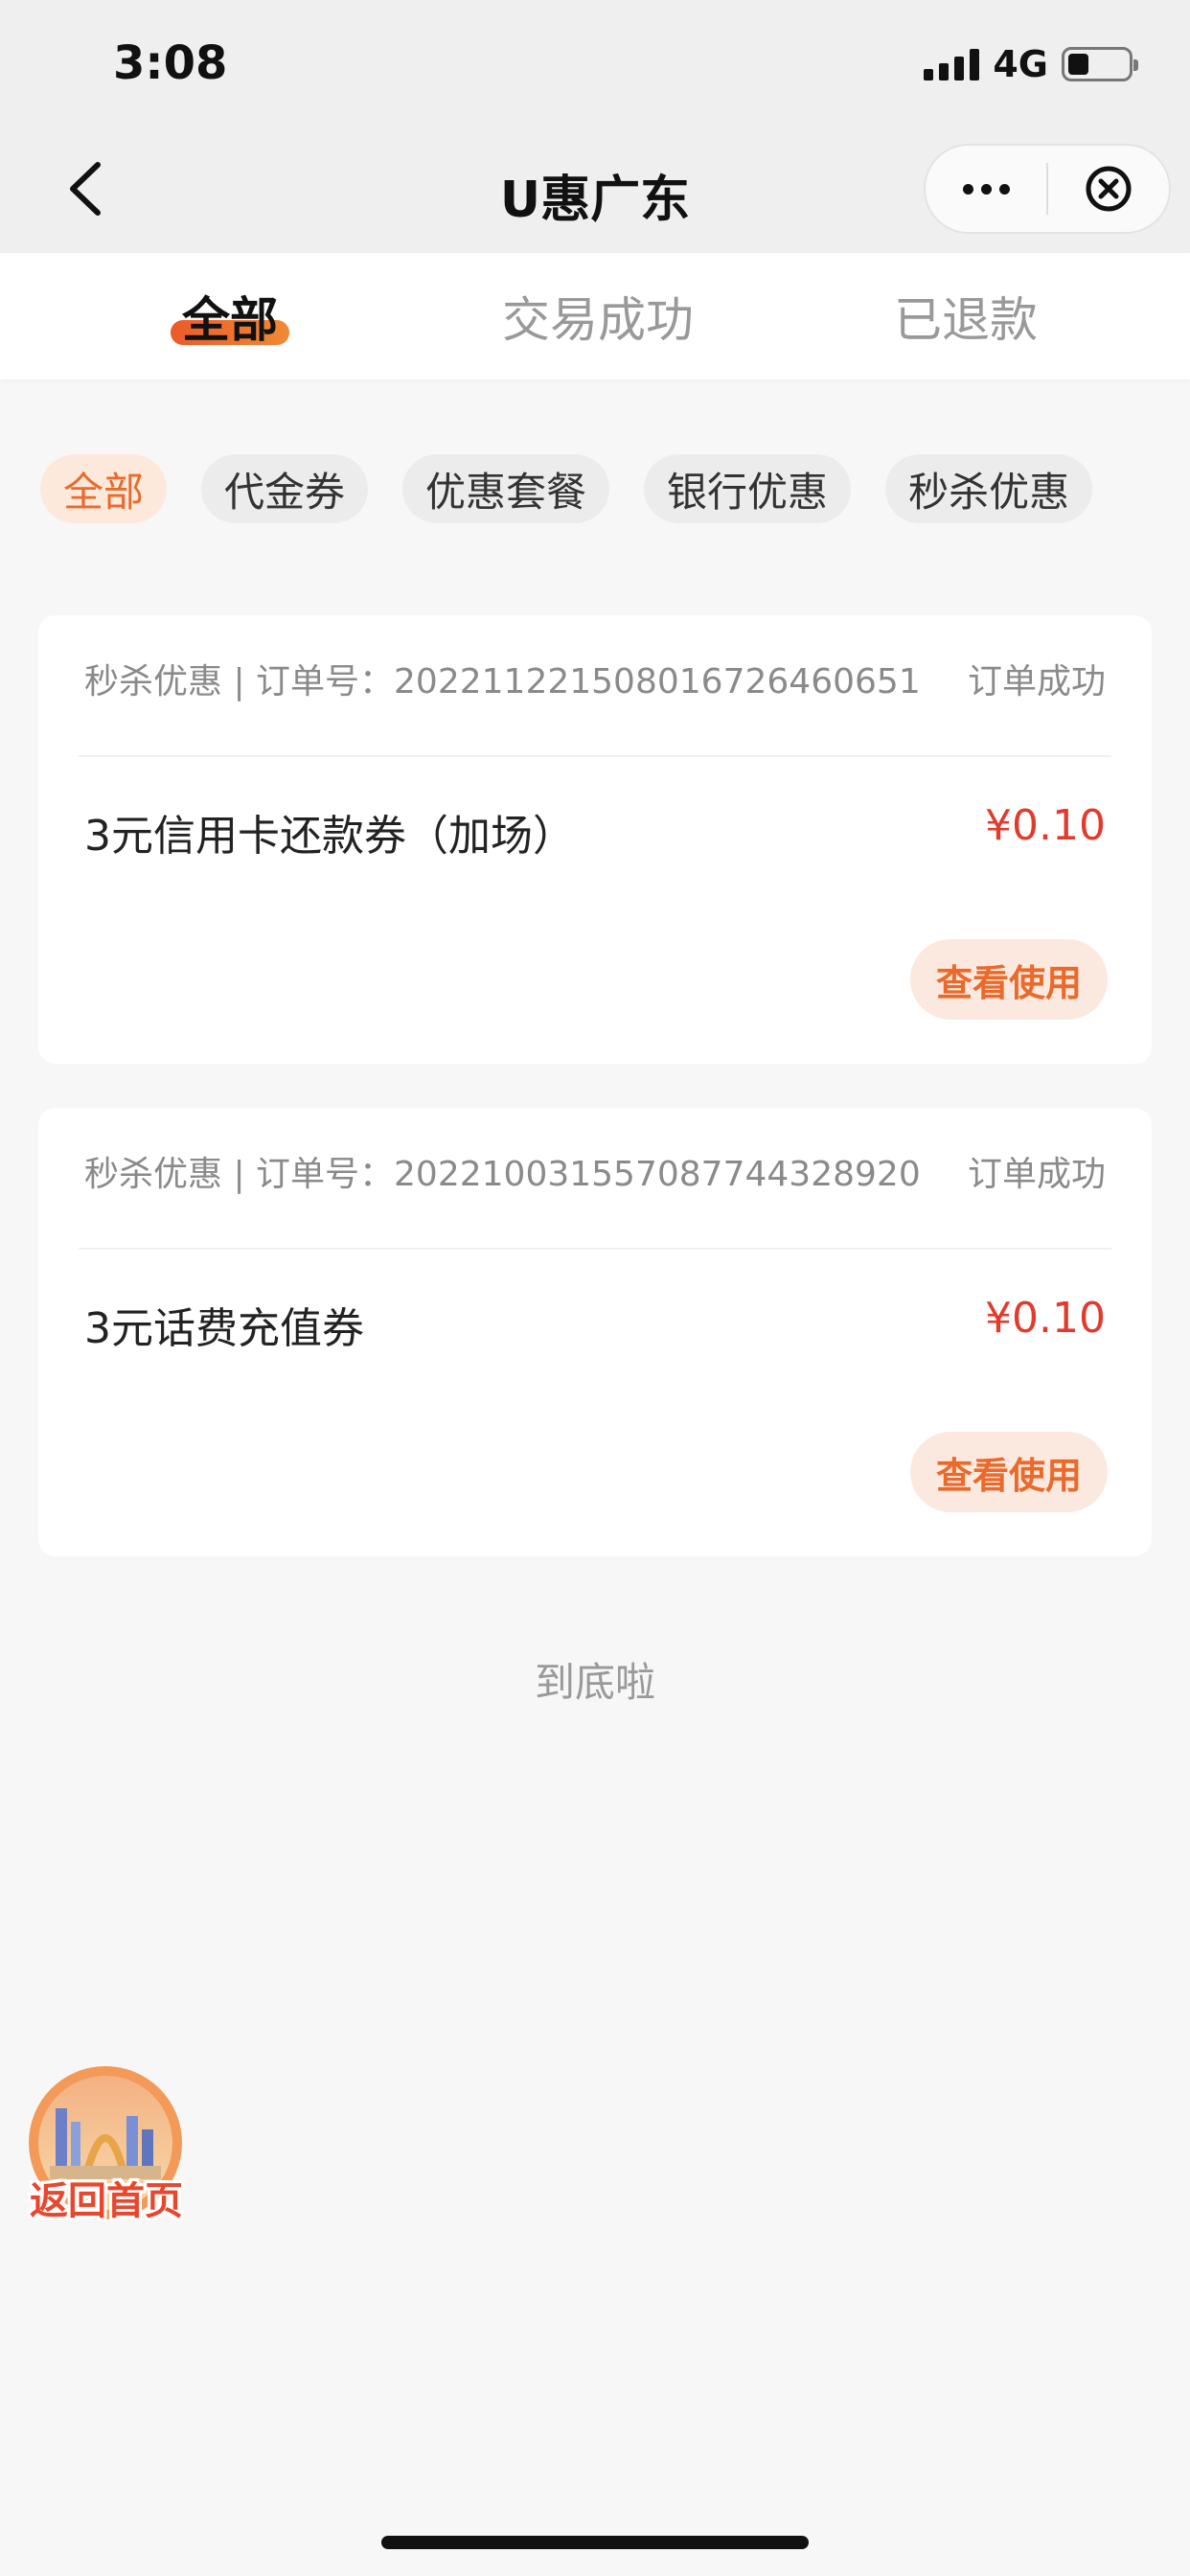 The image size is (1190, 2576). What do you see at coordinates (594, 1682) in the screenshot?
I see `end-of-list-text: 到底啦` at bounding box center [594, 1682].